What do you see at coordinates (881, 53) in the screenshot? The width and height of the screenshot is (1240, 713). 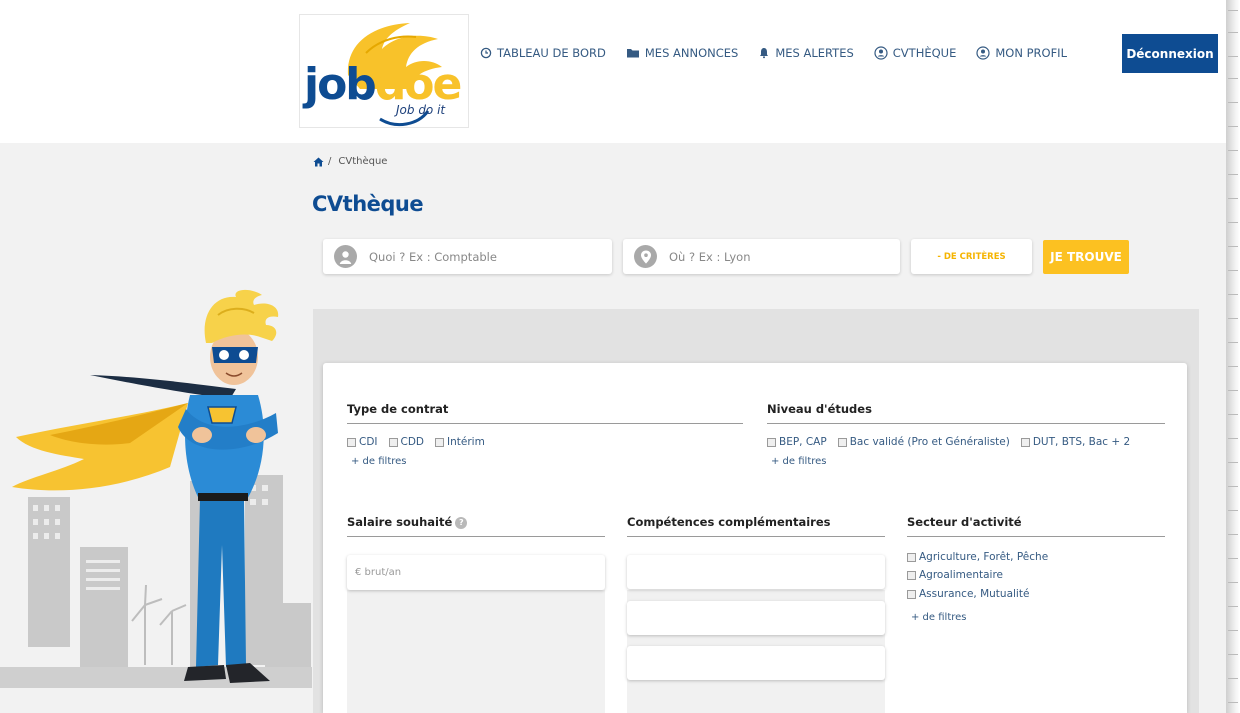 I see `user-search-icon` at bounding box center [881, 53].